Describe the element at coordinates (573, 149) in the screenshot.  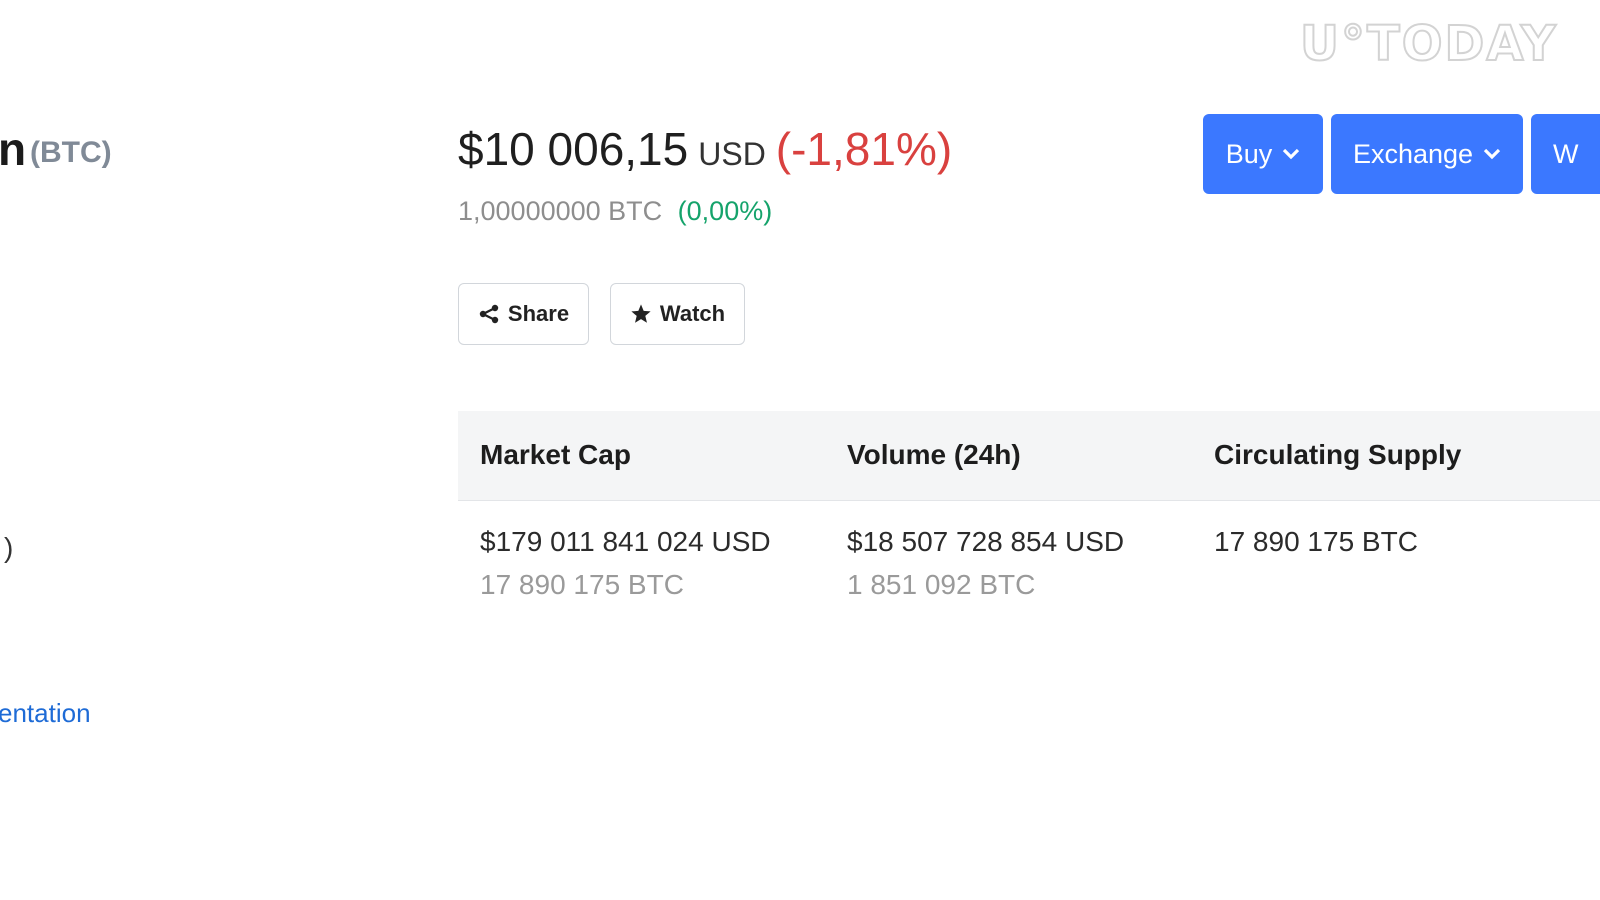
I see `price-value: $10 006,15` at that location.